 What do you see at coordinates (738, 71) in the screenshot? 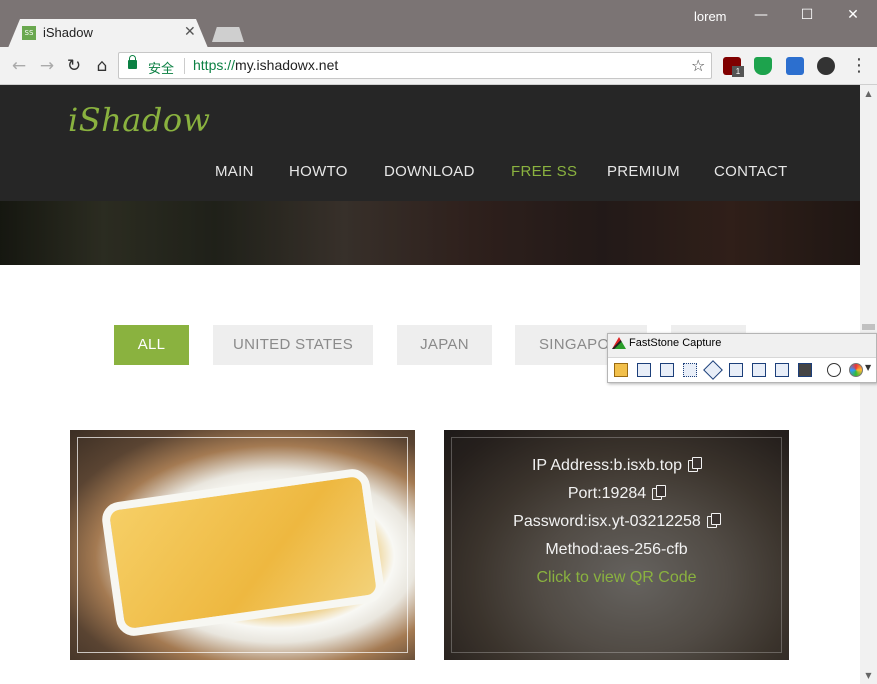
I see `extension-badge: 1` at bounding box center [738, 71].